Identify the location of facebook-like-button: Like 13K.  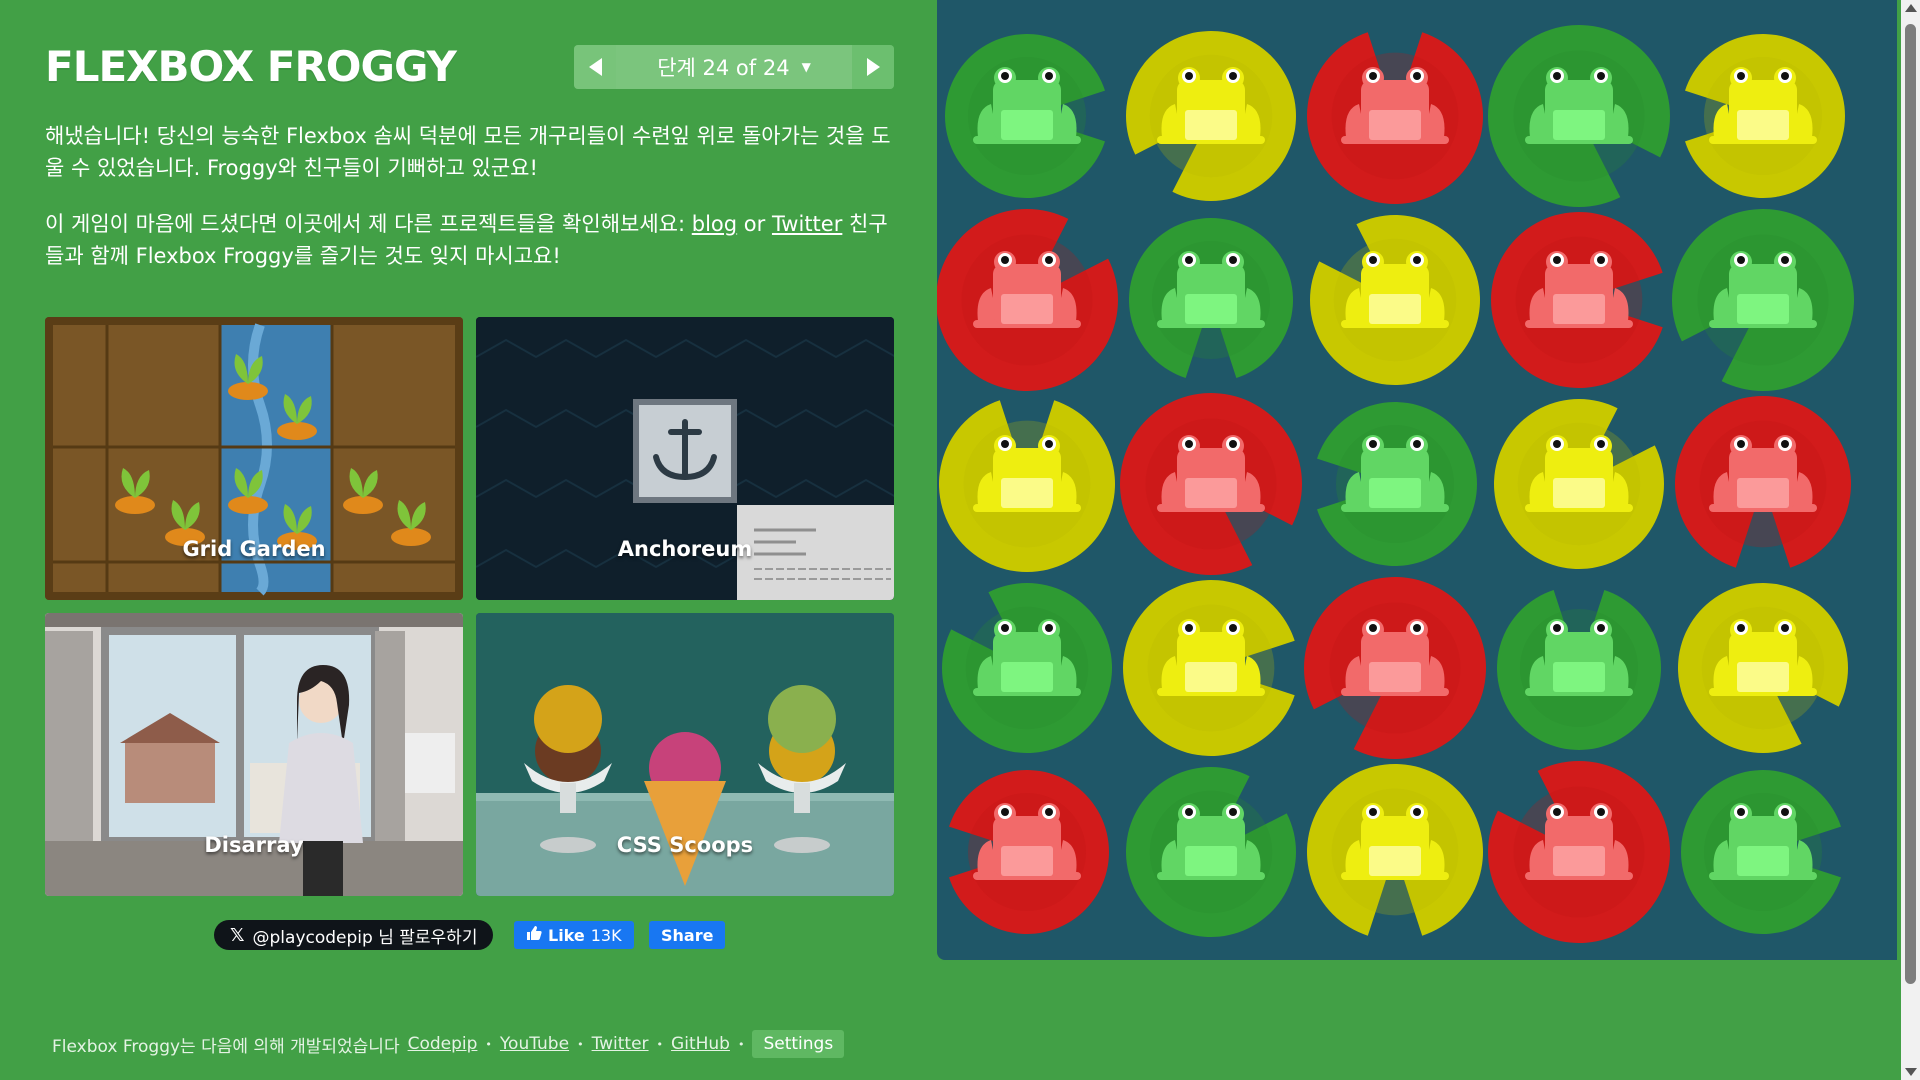
(574, 935).